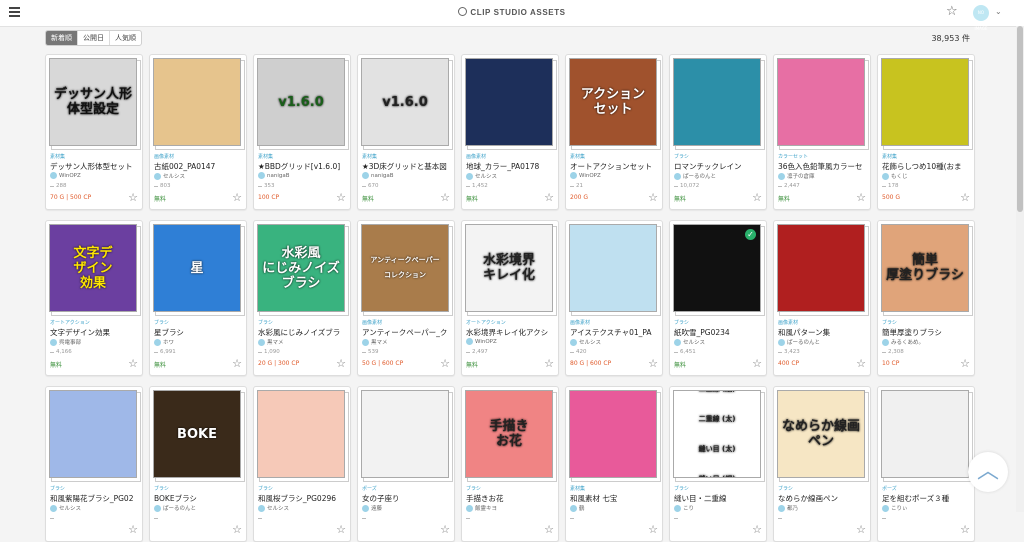 The image size is (1024, 542). Describe the element at coordinates (94, 332) in the screenshot. I see `asset-title: 文字デザイン効果` at that location.